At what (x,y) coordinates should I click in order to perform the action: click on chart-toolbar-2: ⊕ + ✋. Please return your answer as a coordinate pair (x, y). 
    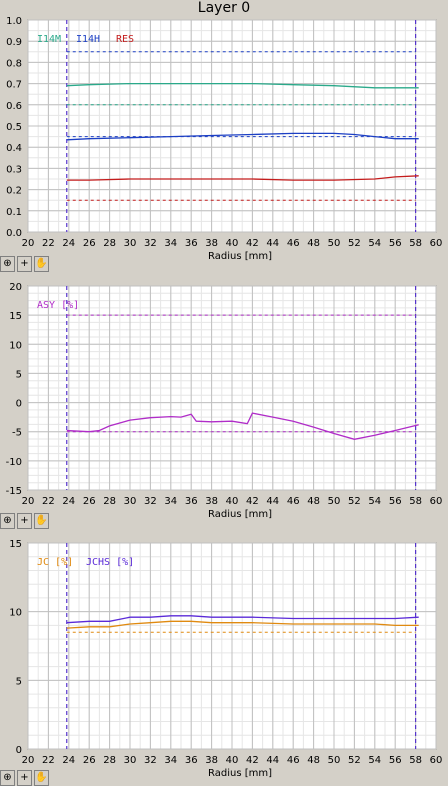
    Looking at the image, I should click on (24, 521).